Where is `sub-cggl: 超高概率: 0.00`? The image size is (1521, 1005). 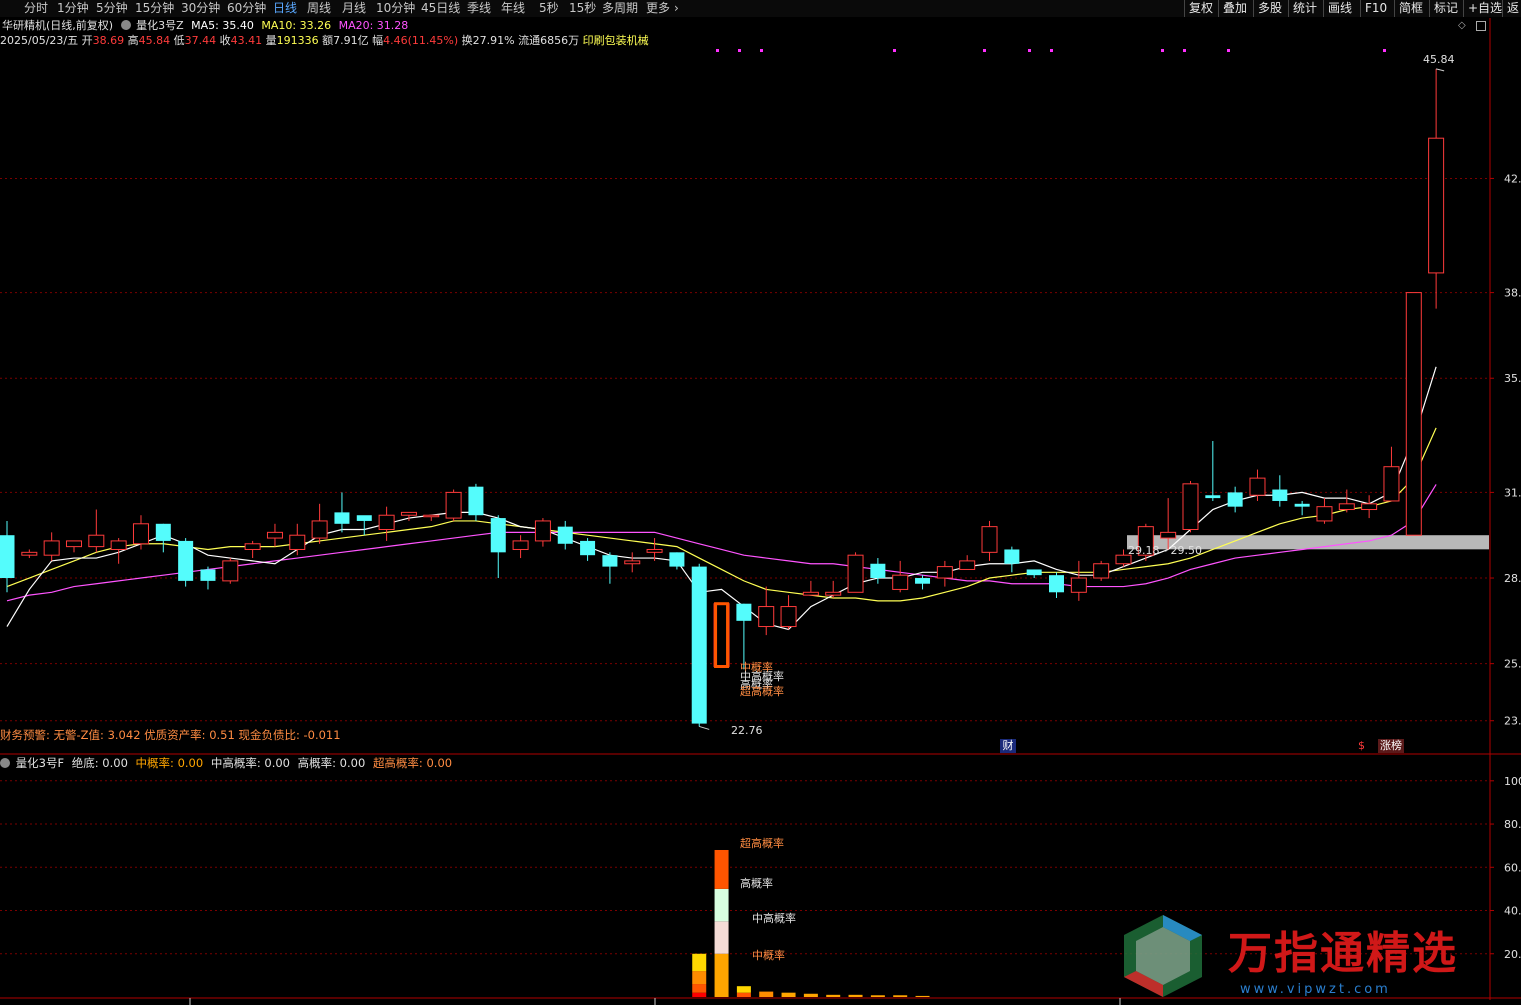
sub-cggl: 超高概率: 0.00 is located at coordinates (412, 763).